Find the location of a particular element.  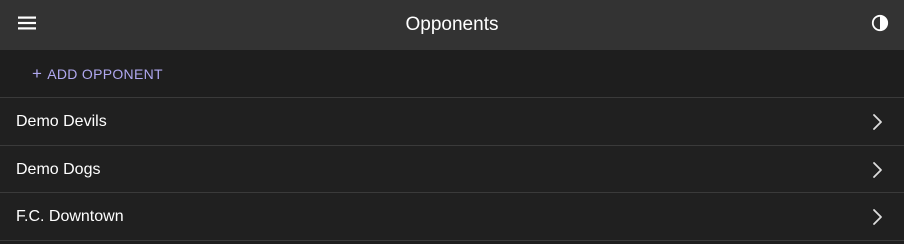

contrast-icon is located at coordinates (880, 25).